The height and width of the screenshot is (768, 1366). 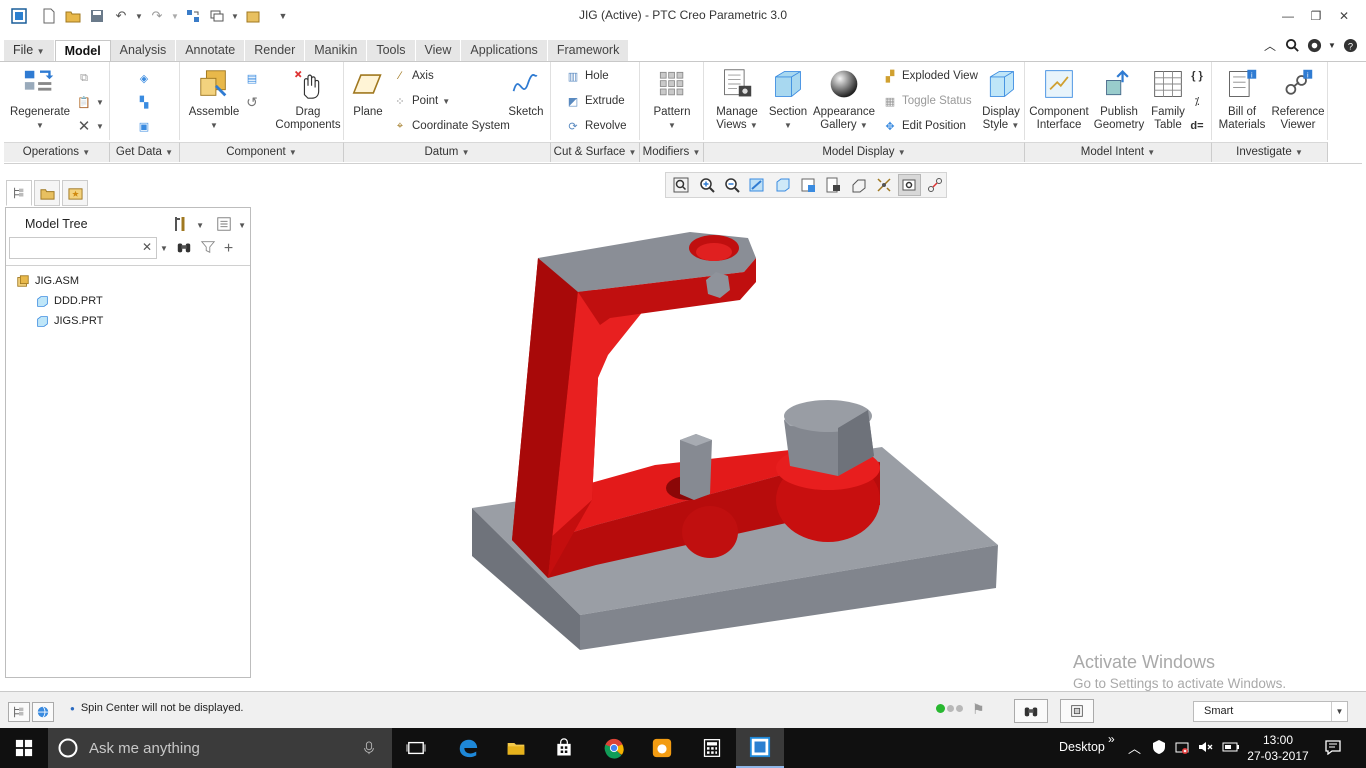 I want to click on tab-view: View, so click(x=438, y=51).